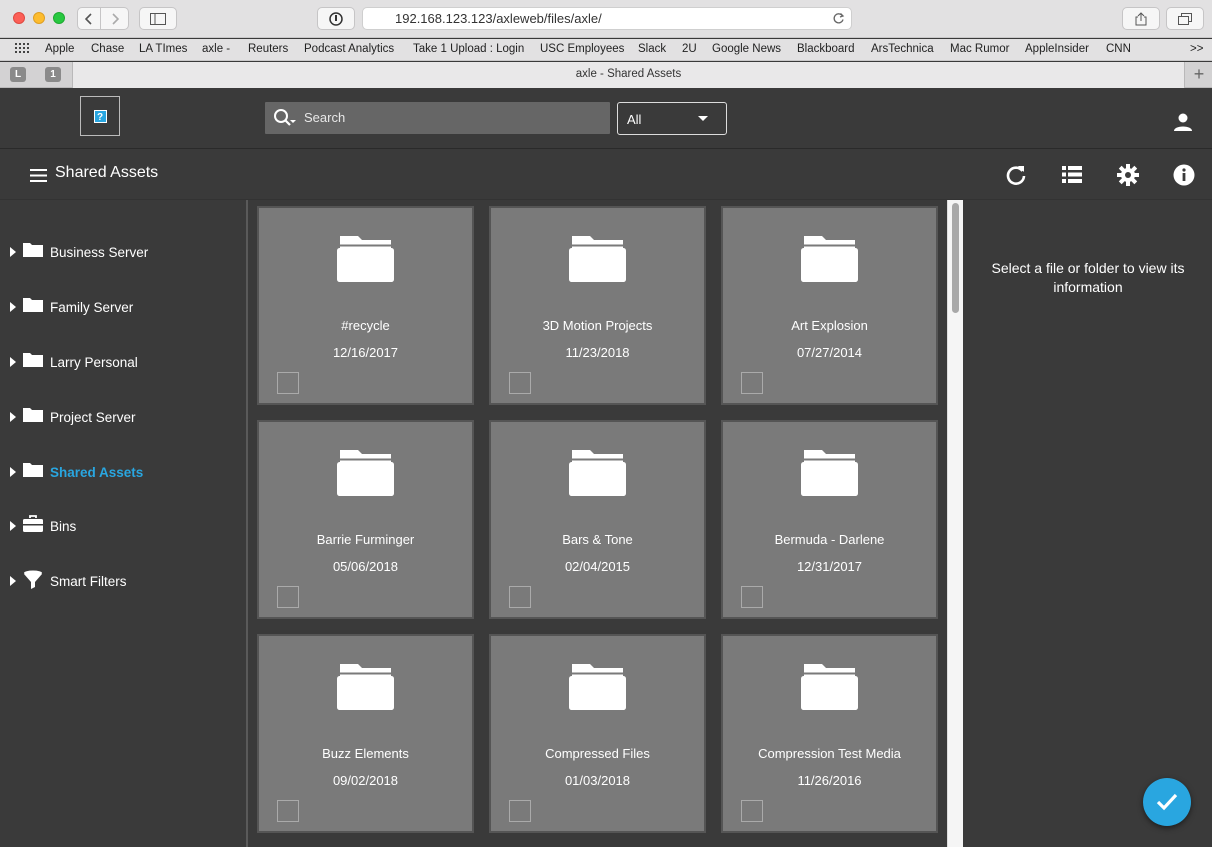 The image size is (1212, 847). What do you see at coordinates (902, 49) in the screenshot?
I see `bookmark-item: ArsTechnica` at bounding box center [902, 49].